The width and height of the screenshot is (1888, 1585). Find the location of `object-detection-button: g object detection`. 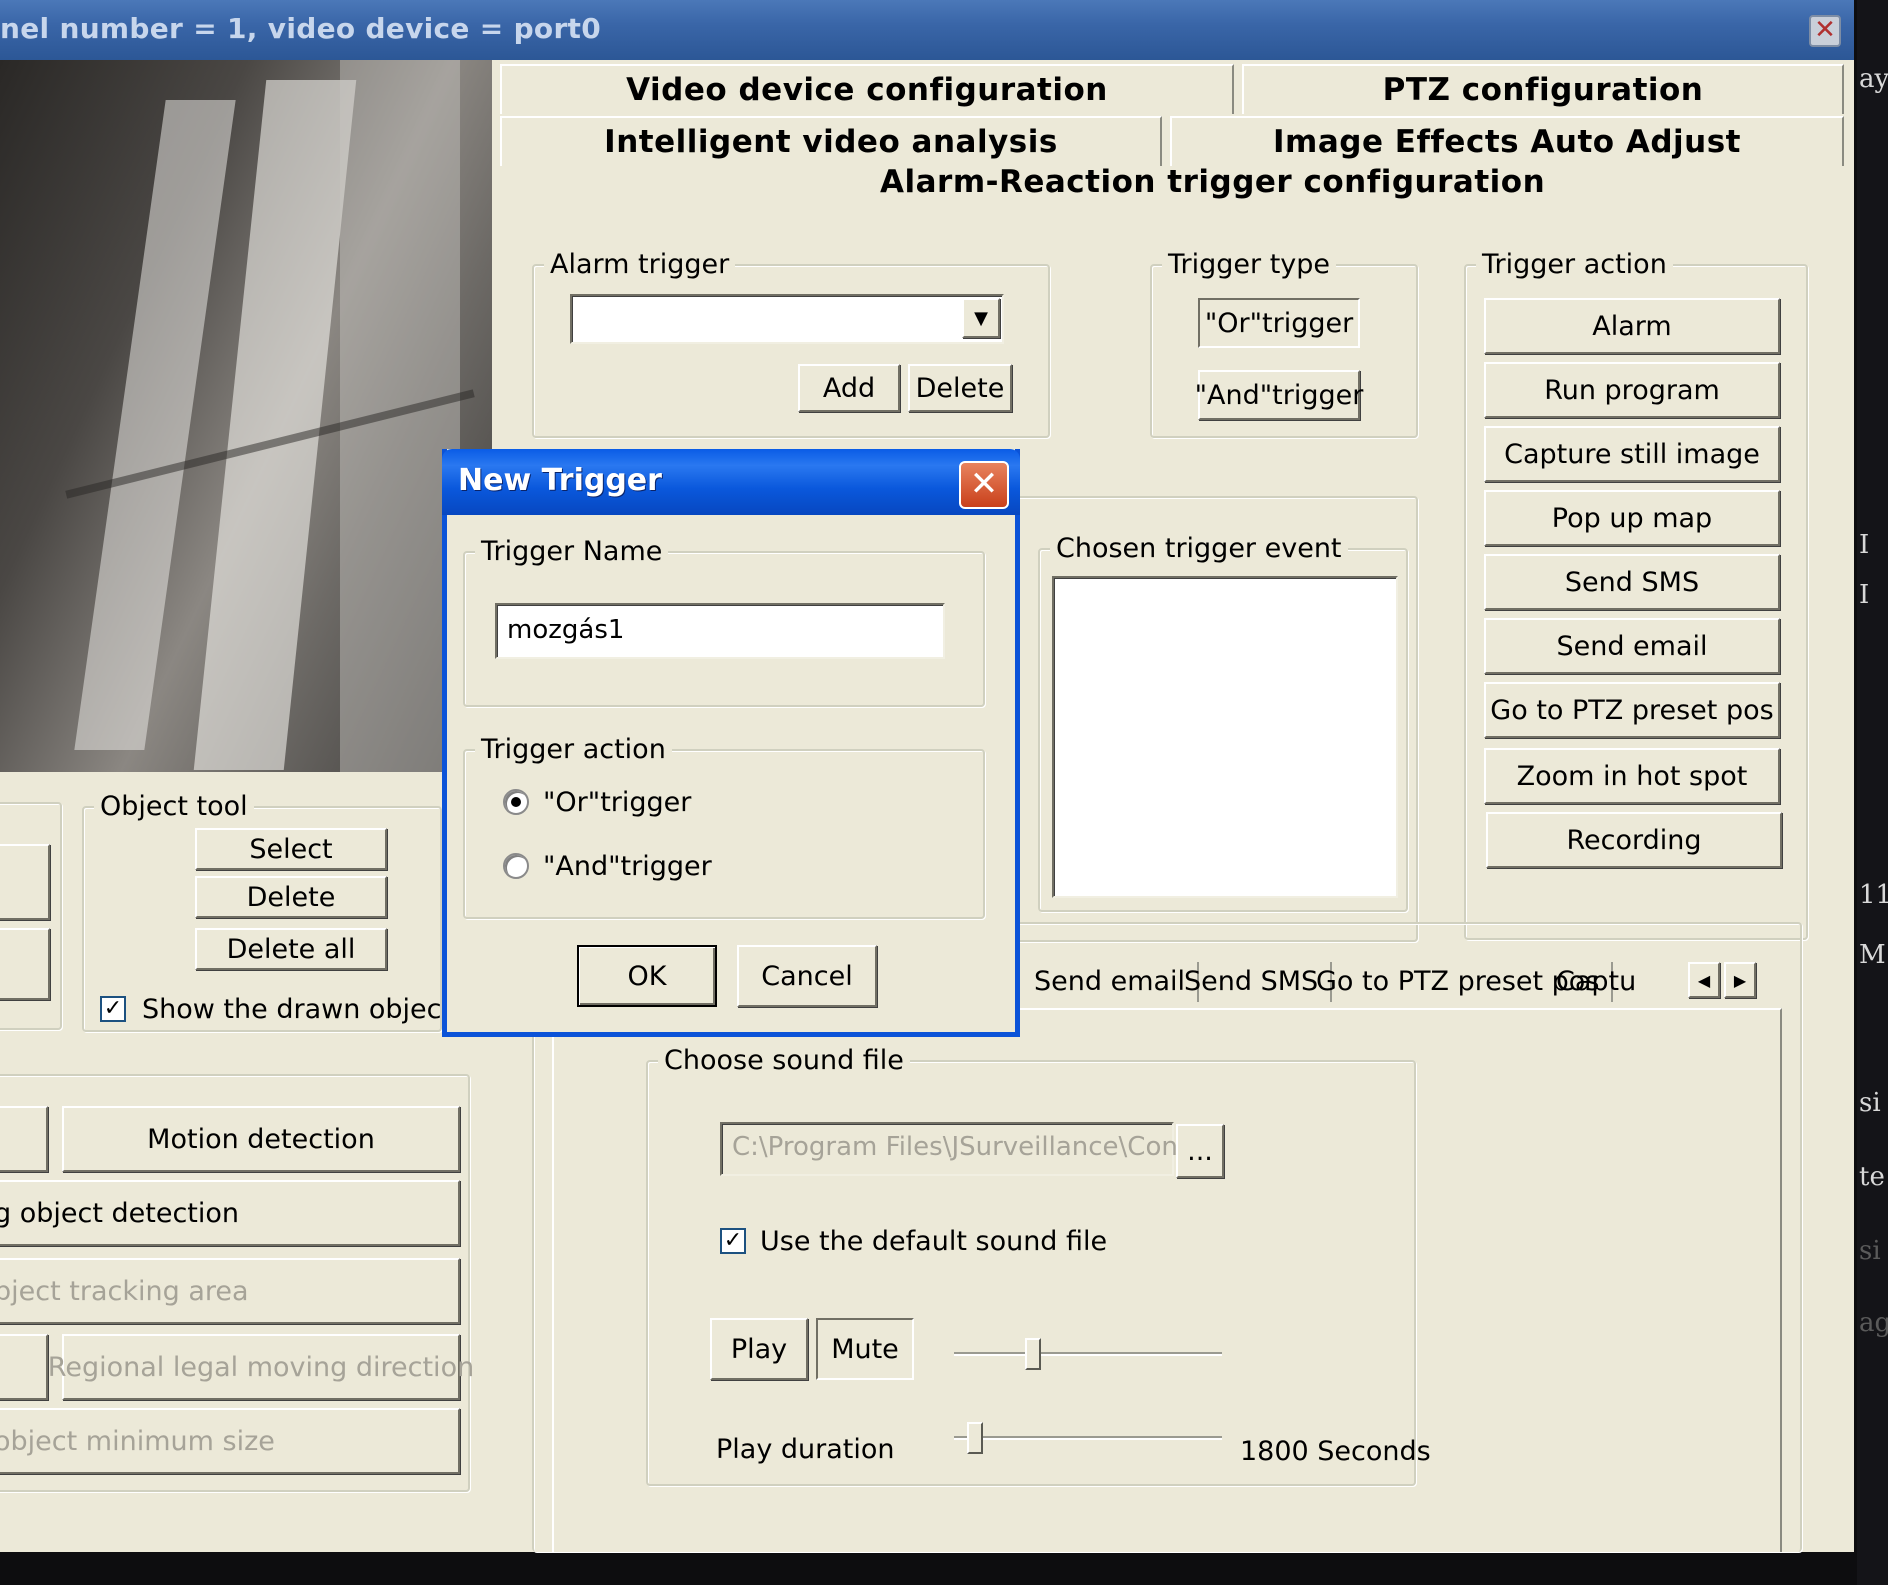

object-detection-button: g object detection is located at coordinates (230, 1213).